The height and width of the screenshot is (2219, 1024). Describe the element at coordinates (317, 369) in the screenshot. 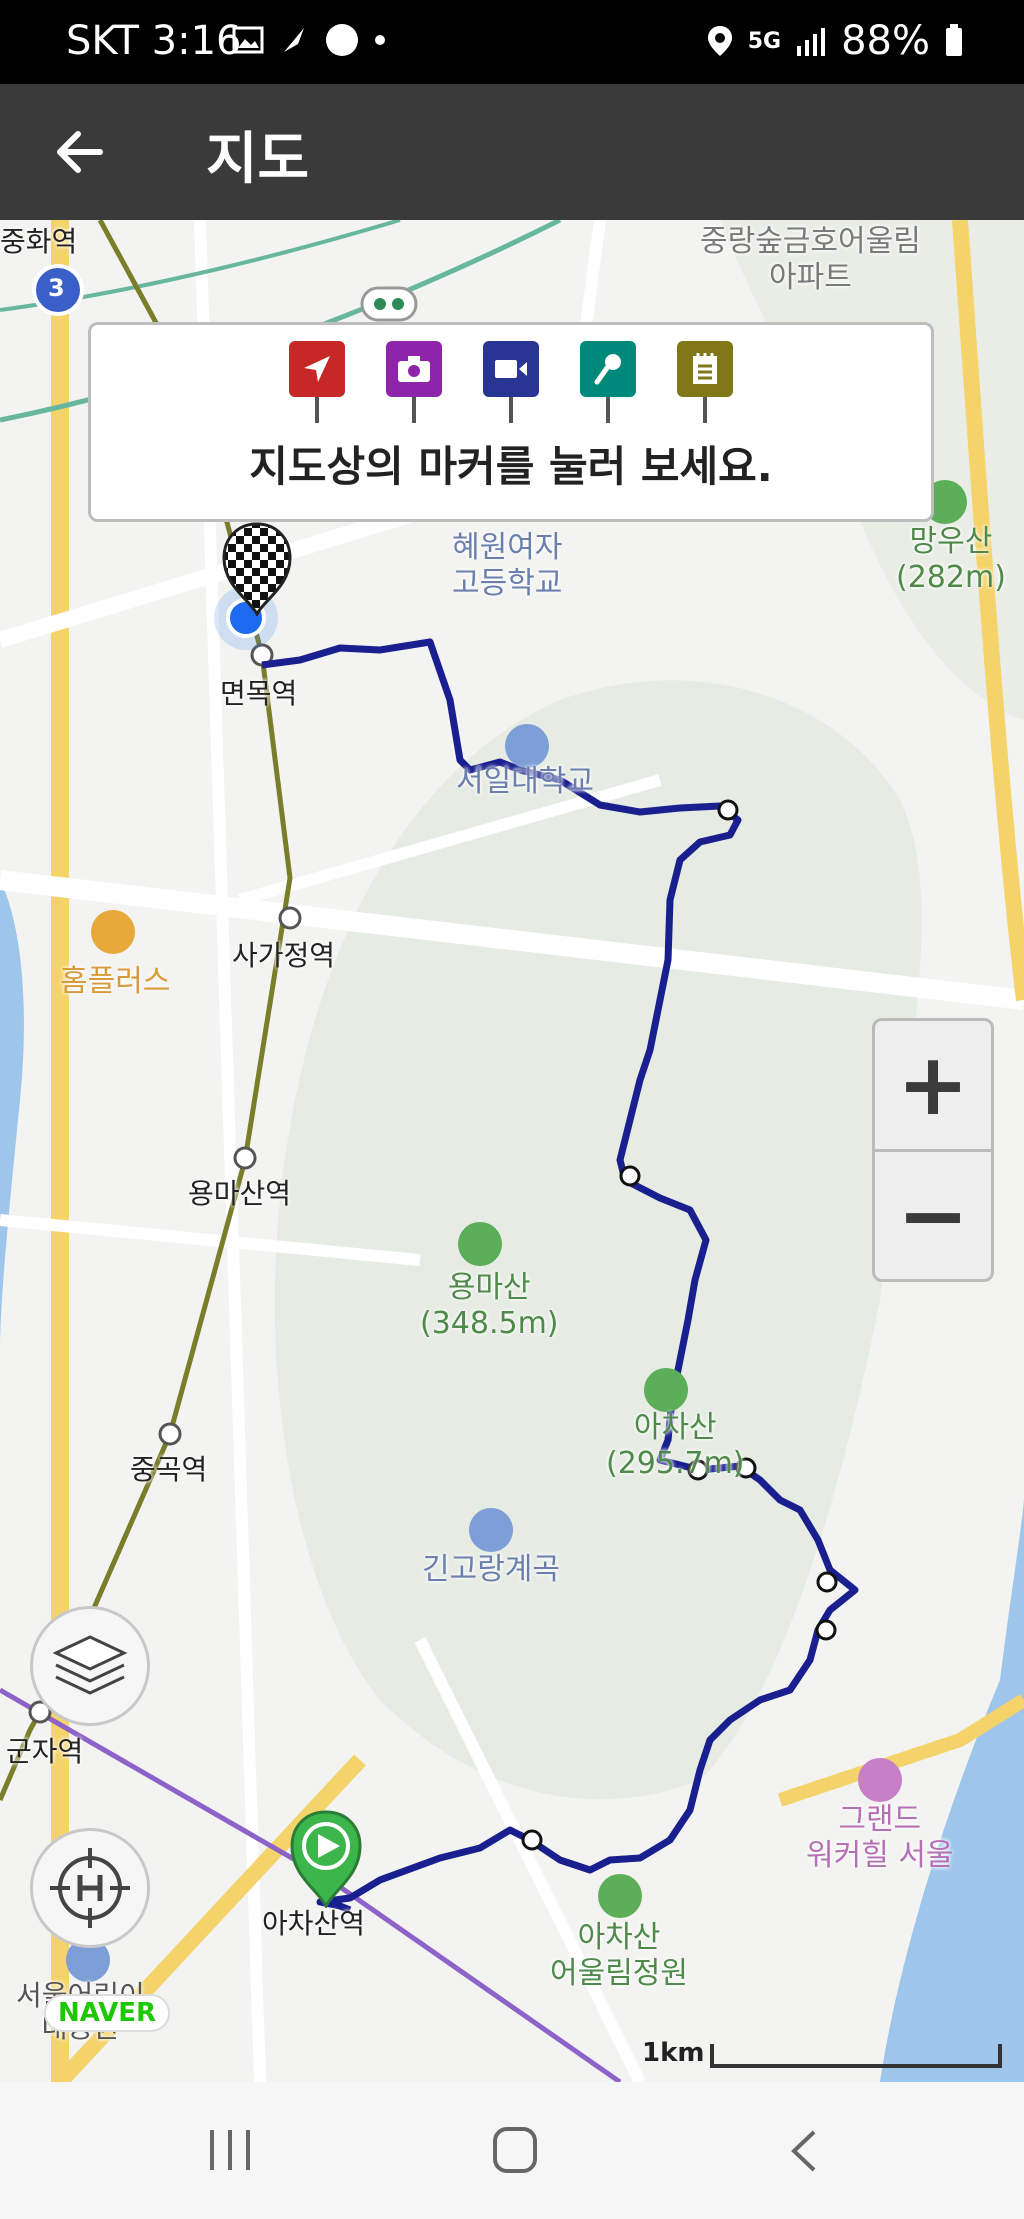

I see `navigation-arrow-icon` at that location.